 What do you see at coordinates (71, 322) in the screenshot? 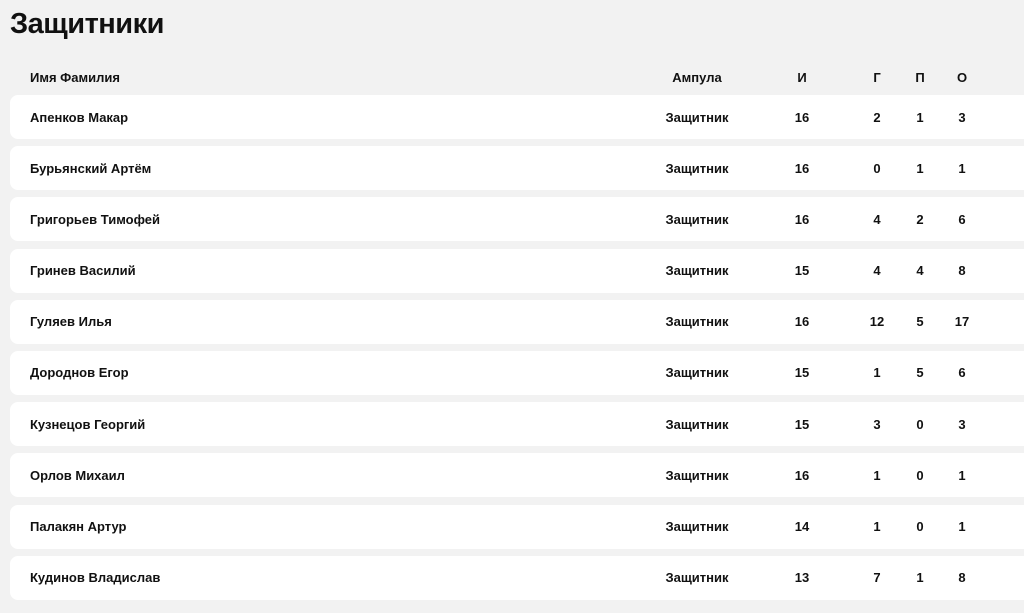
I see `player-name: Гуляев Илья` at bounding box center [71, 322].